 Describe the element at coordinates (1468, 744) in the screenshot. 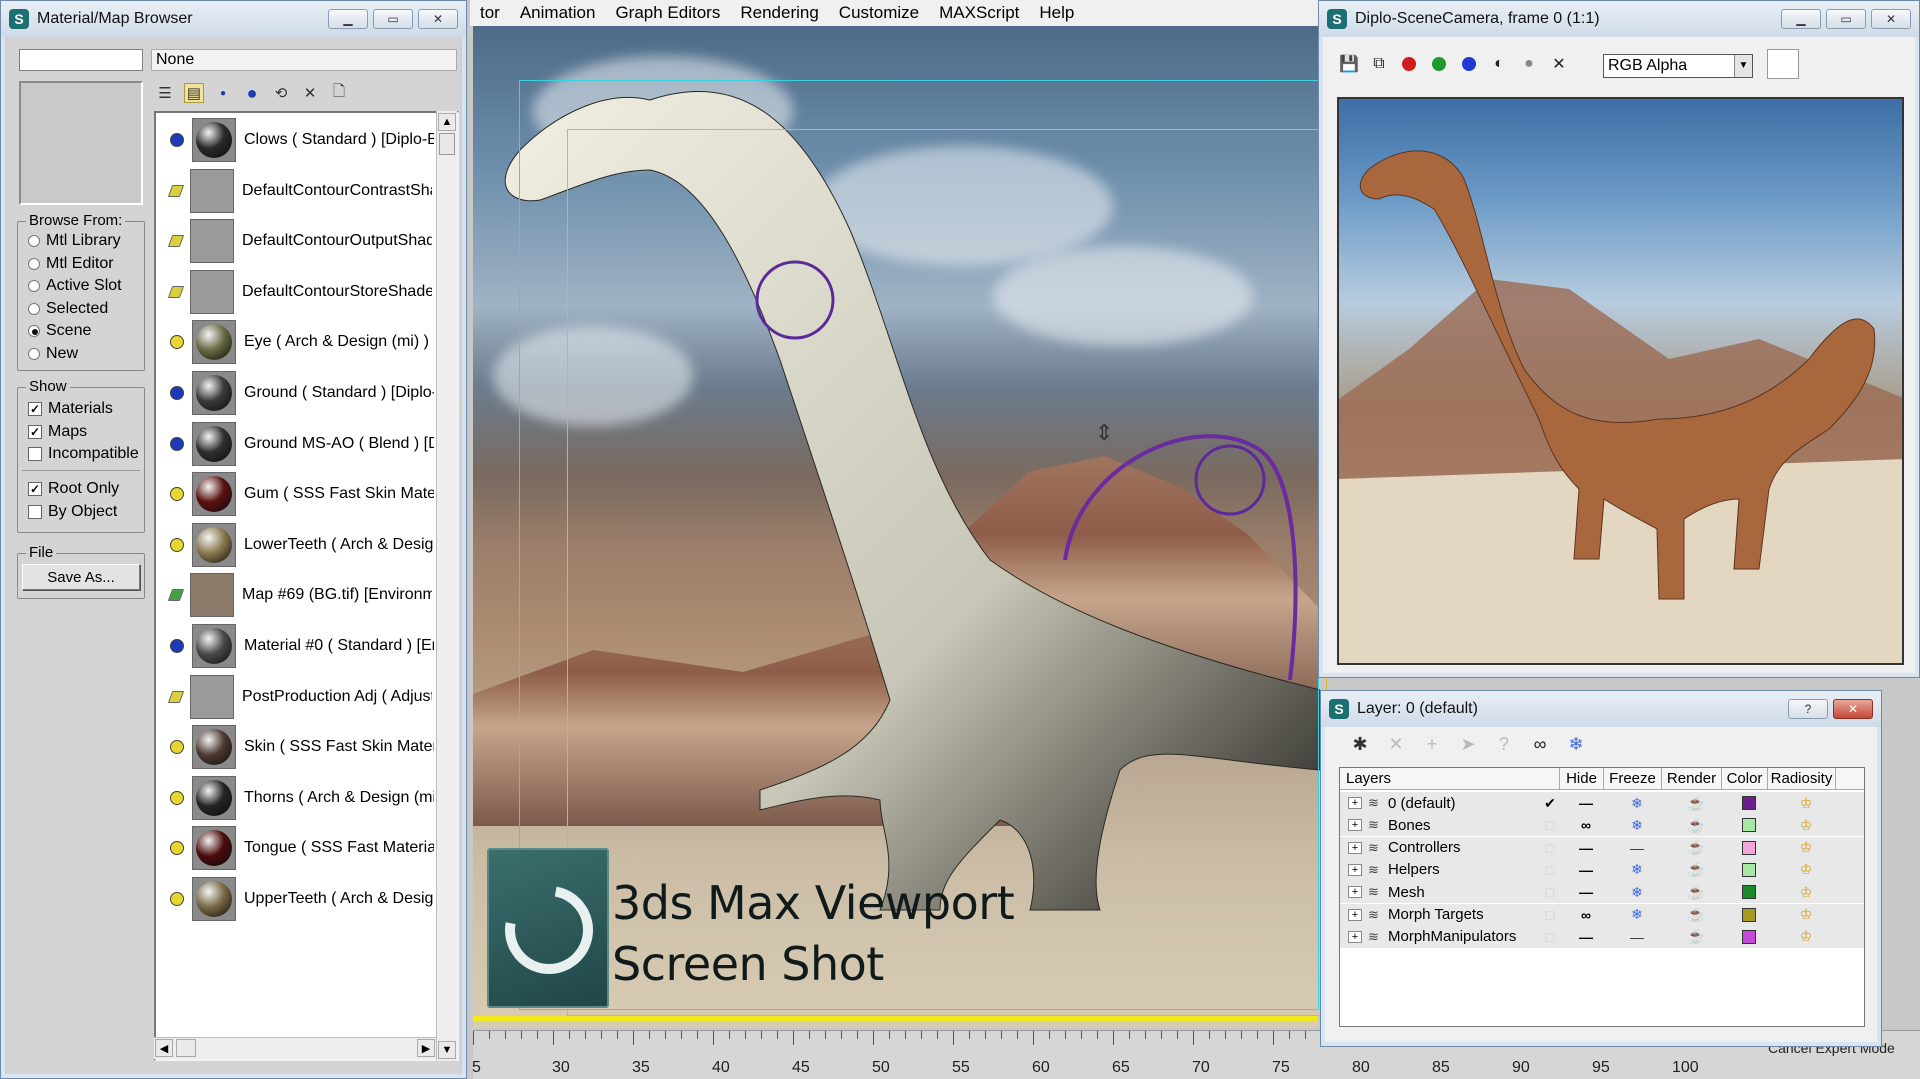

I see `select-objects-icon: ➤` at that location.